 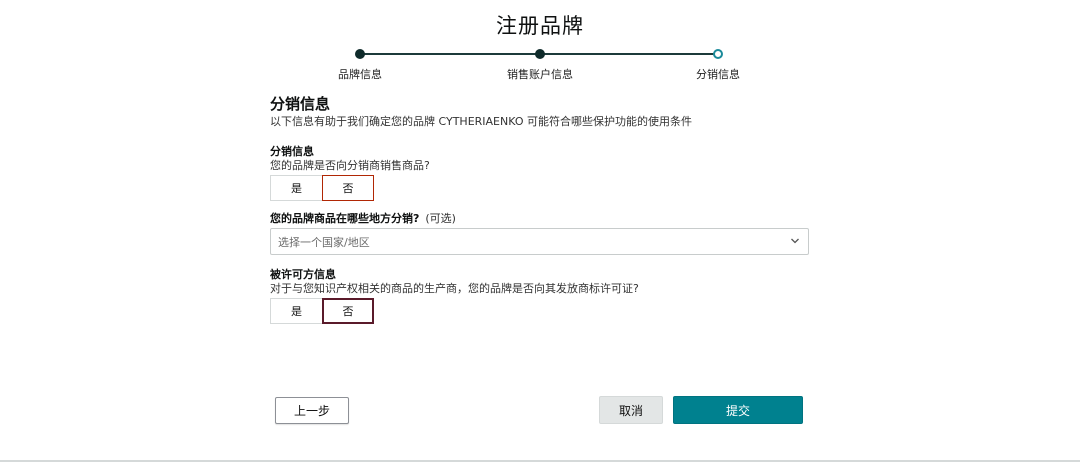 I want to click on progress-stepper: 品牌信息 销售账户信息 分销信息, so click(x=540, y=66).